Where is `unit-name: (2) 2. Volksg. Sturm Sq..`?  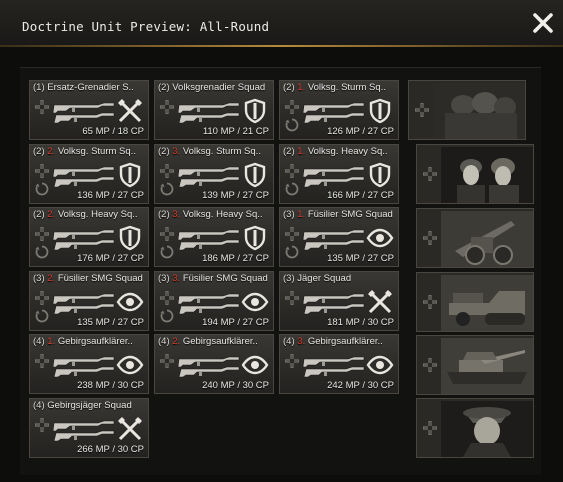 unit-name: (2) 2. Volksg. Sturm Sq.. is located at coordinates (89, 151).